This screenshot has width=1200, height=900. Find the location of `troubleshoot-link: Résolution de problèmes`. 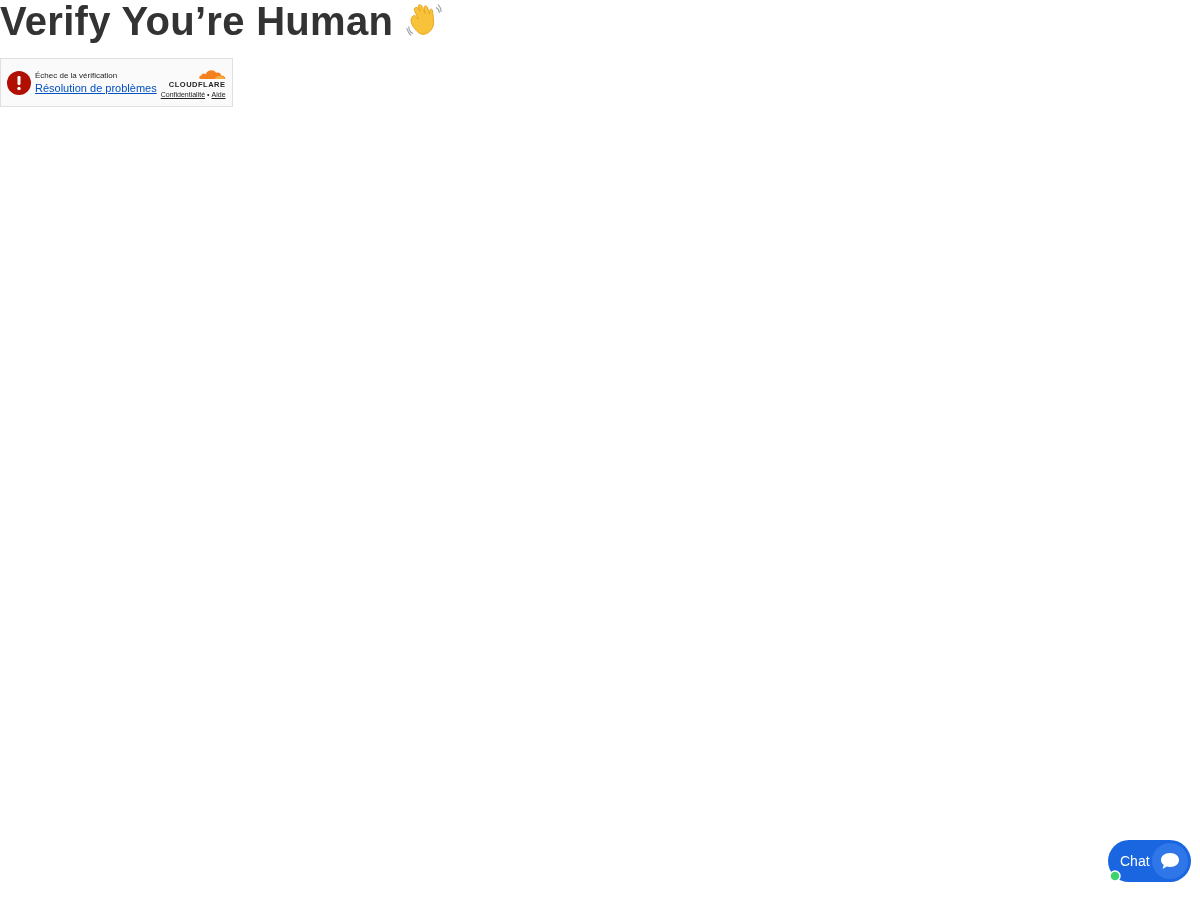

troubleshoot-link: Résolution de problèmes is located at coordinates (96, 87).